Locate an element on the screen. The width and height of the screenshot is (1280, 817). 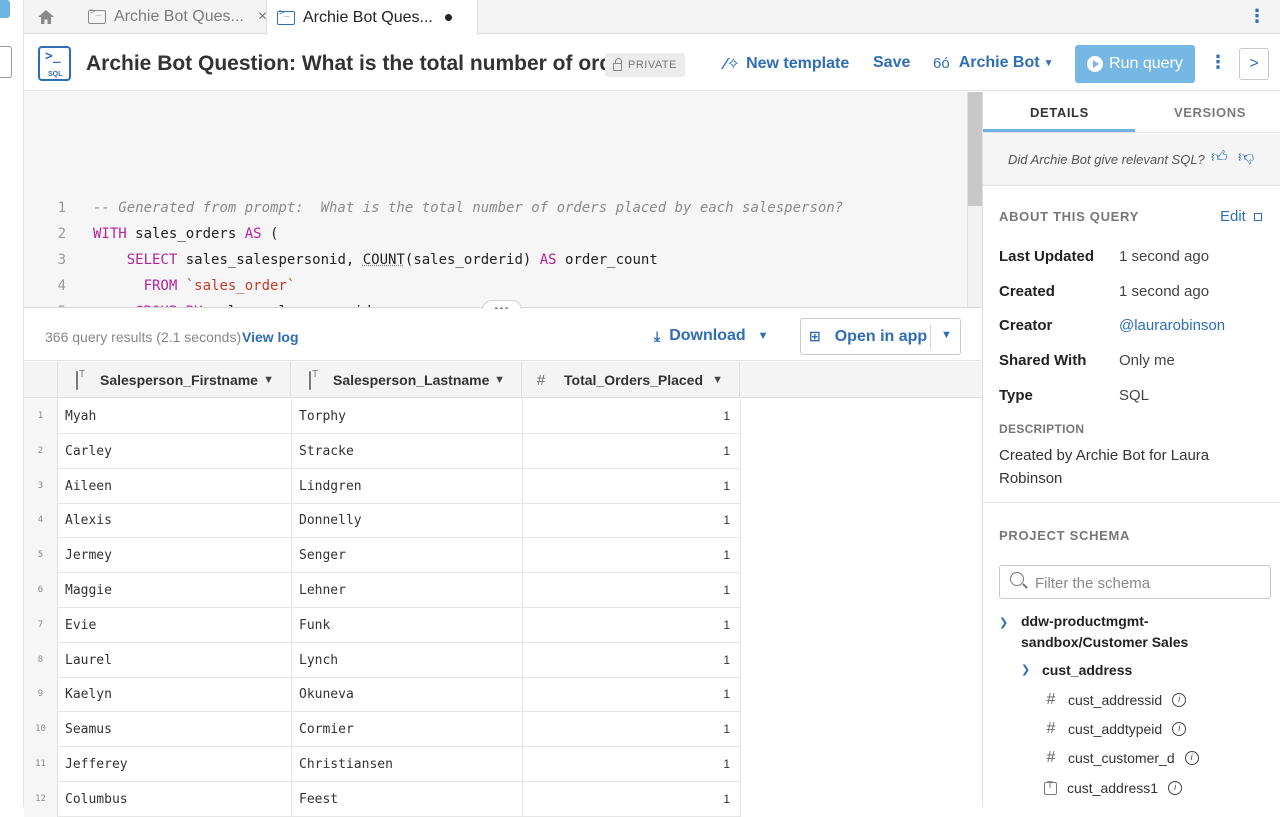
schema-project-node: ddw-productmgmt-sandbox/Customer Sales is located at coordinates (1146, 632).